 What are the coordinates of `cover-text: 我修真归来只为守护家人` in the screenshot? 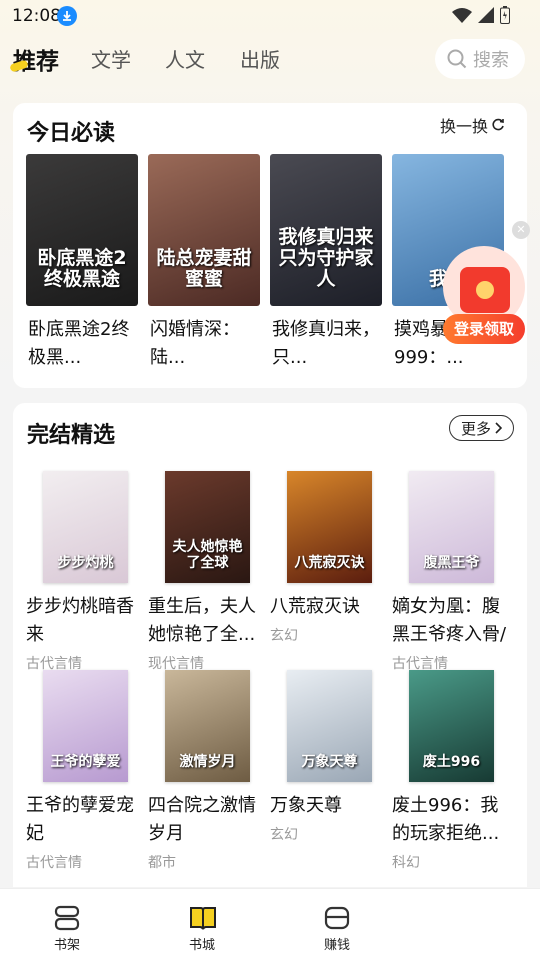 It's located at (326, 258).